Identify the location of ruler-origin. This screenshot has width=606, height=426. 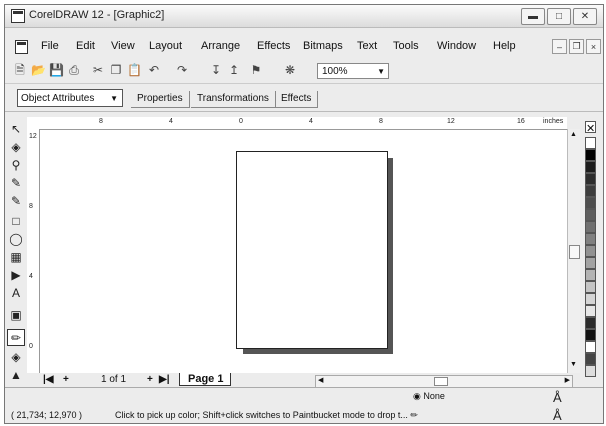
(33, 123).